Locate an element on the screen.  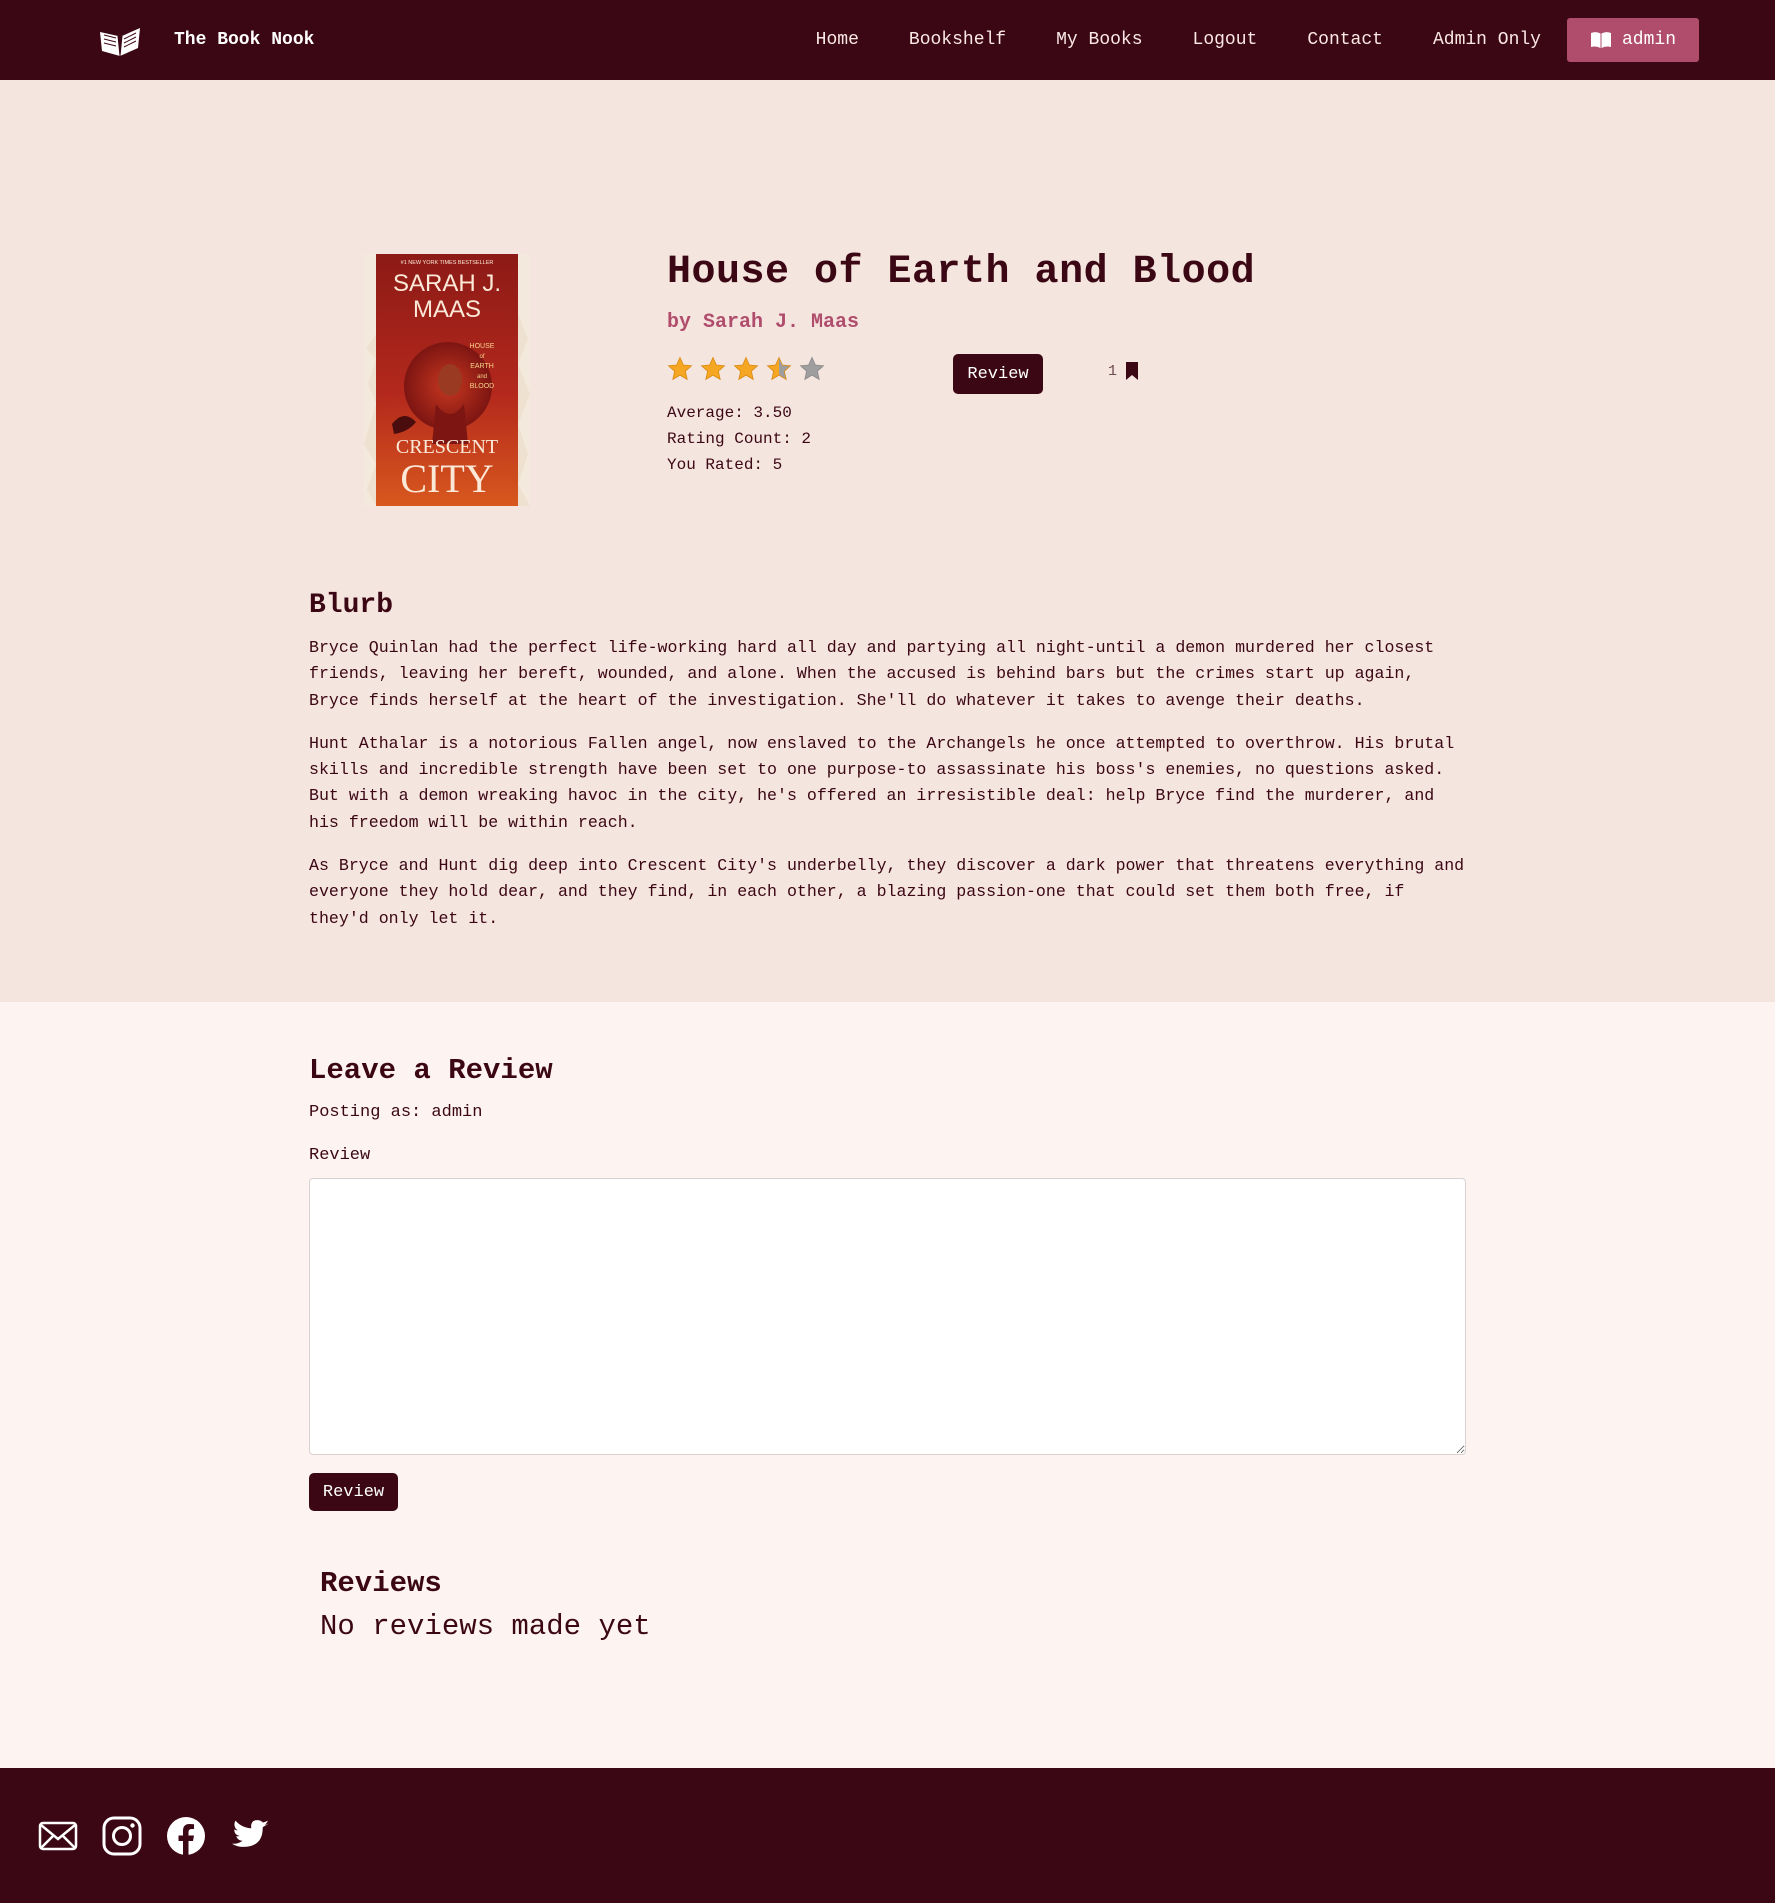
facebook-icon is located at coordinates (186, 1836).